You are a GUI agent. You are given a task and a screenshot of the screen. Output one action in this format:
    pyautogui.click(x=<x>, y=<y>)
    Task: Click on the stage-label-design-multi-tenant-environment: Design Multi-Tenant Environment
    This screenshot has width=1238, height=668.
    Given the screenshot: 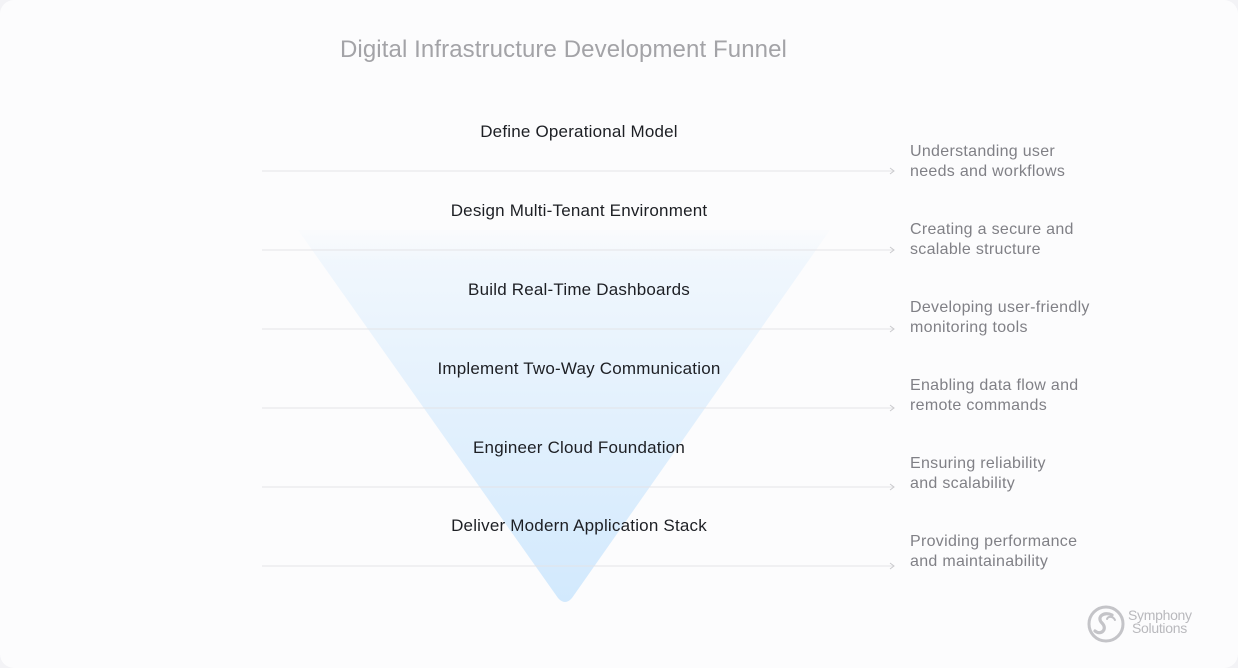 What is the action you would take?
    pyautogui.click(x=579, y=210)
    